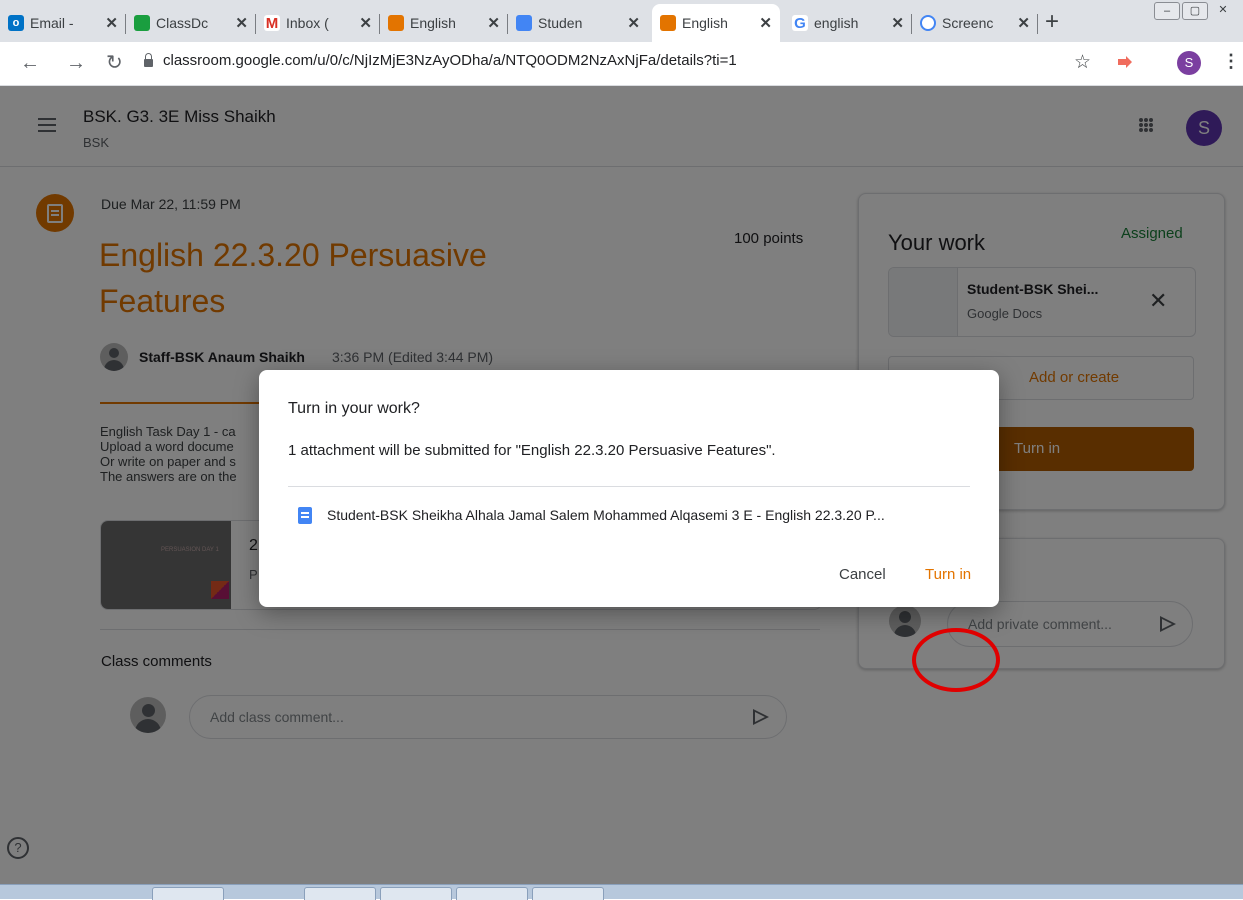 This screenshot has width=1243, height=900. I want to click on tab-email: o Email - ✕, so click(63, 23).